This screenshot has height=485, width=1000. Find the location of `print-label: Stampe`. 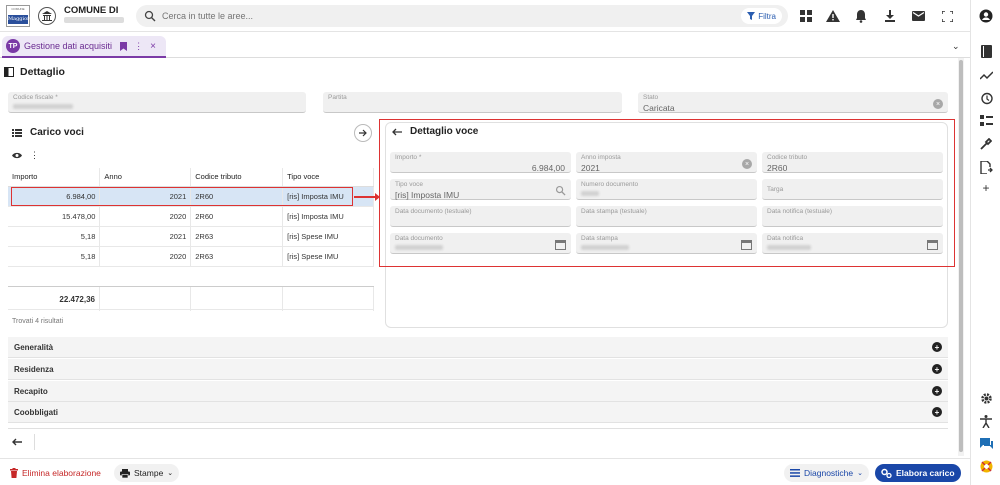

print-label: Stampe is located at coordinates (149, 473).